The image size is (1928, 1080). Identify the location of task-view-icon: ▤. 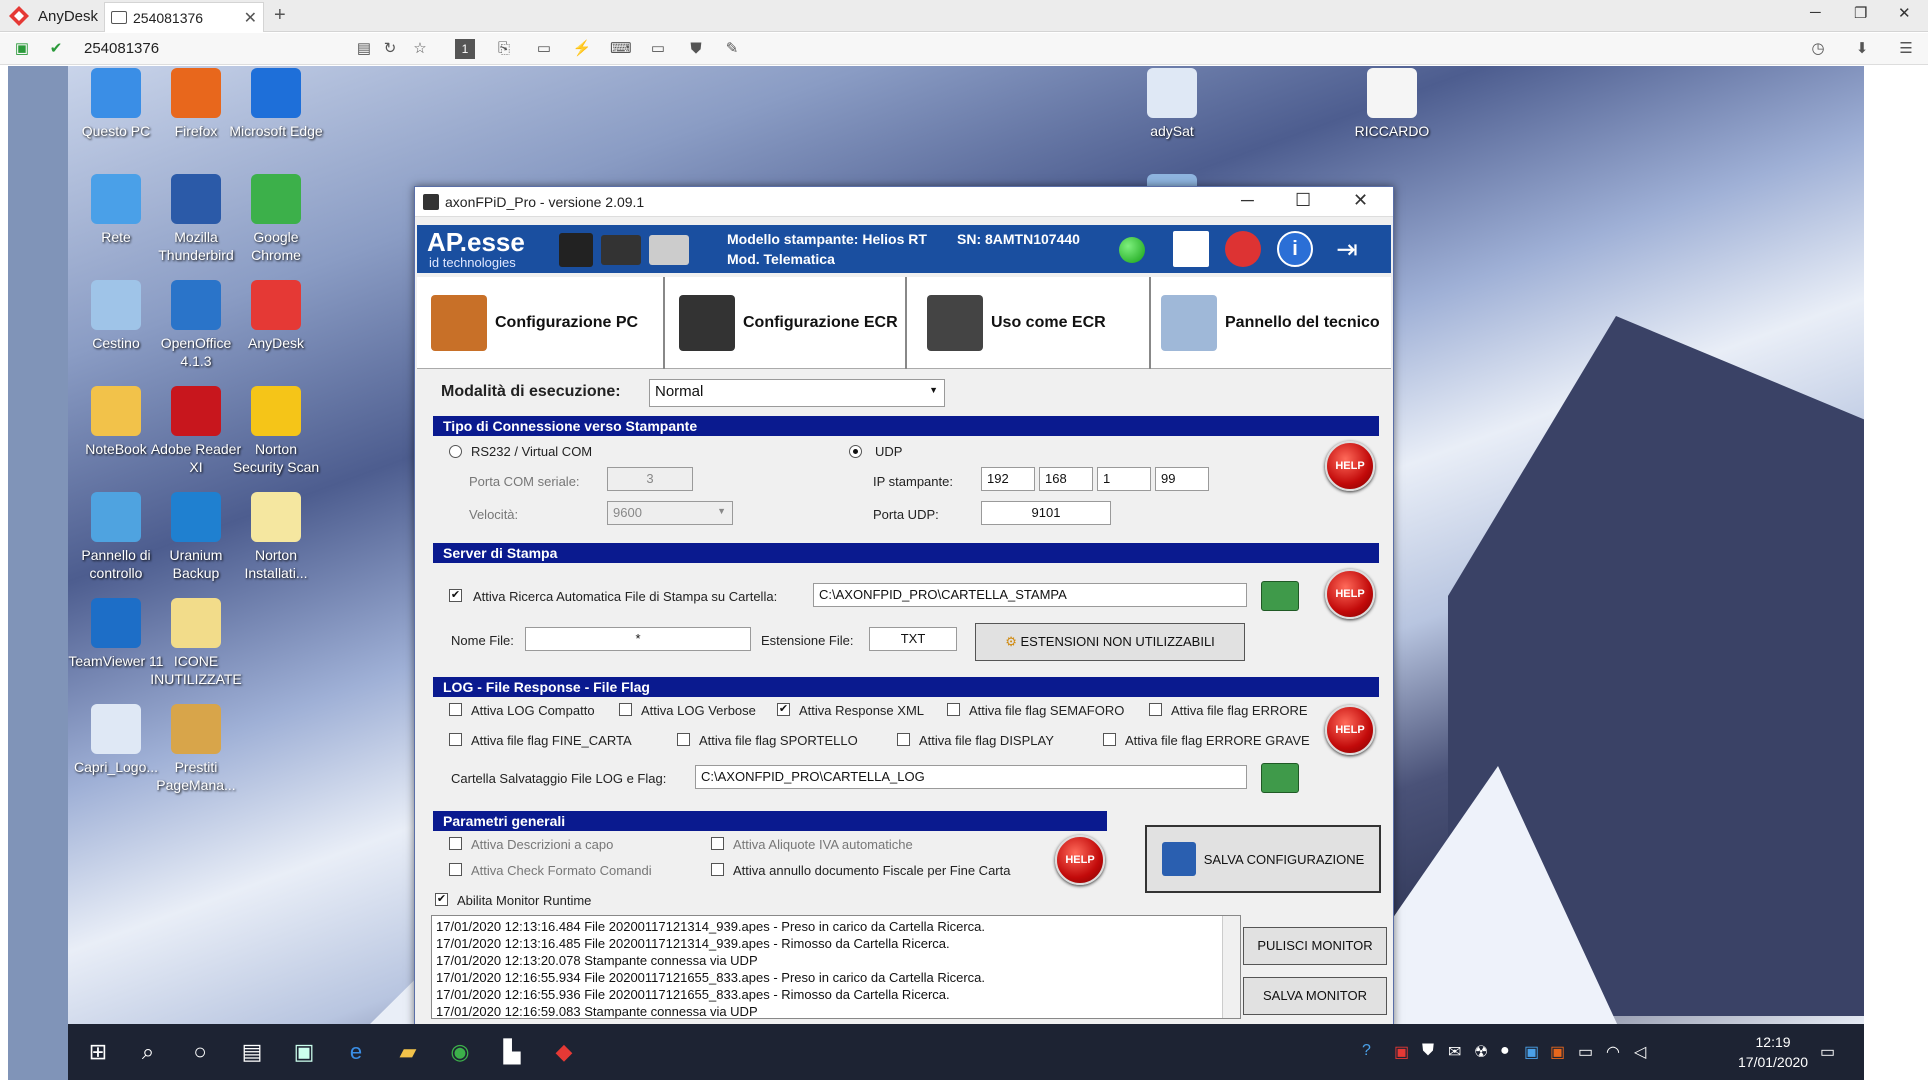
(252, 1052).